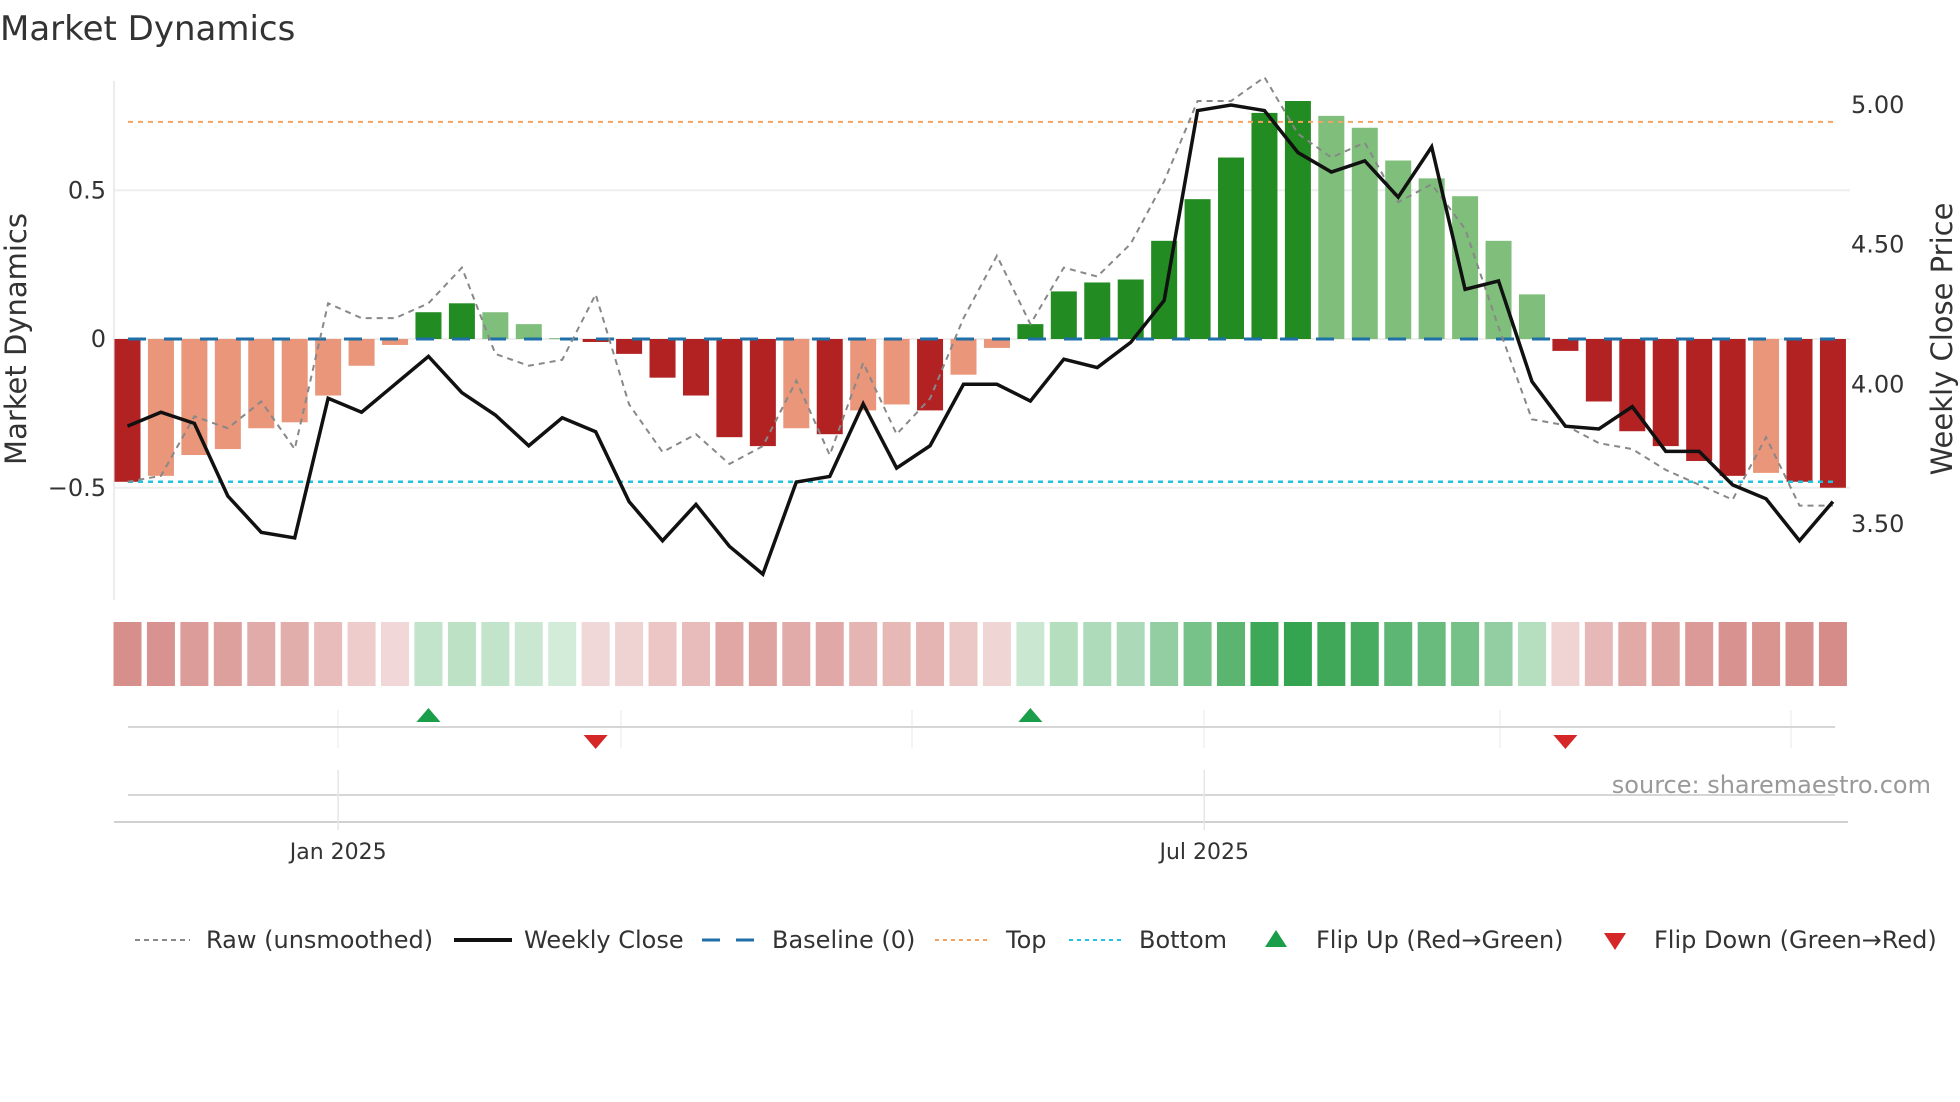 Image resolution: width=1960 pixels, height=1102 pixels. I want to click on legend-item-flip-down: Flip Down (Green→Red), so click(1770, 940).